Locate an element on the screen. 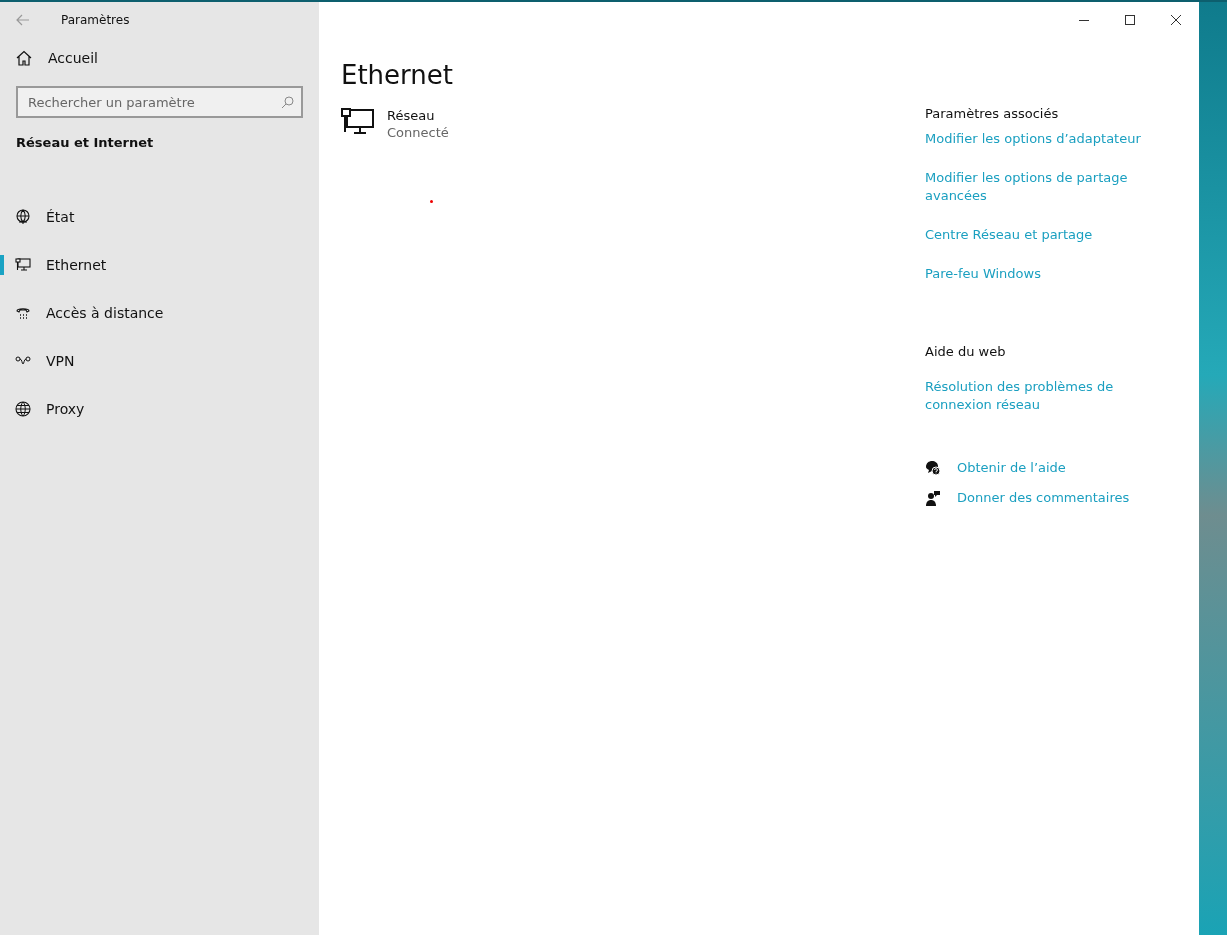 This screenshot has height=935, width=1227. back-arrow-icon is located at coordinates (23, 20).